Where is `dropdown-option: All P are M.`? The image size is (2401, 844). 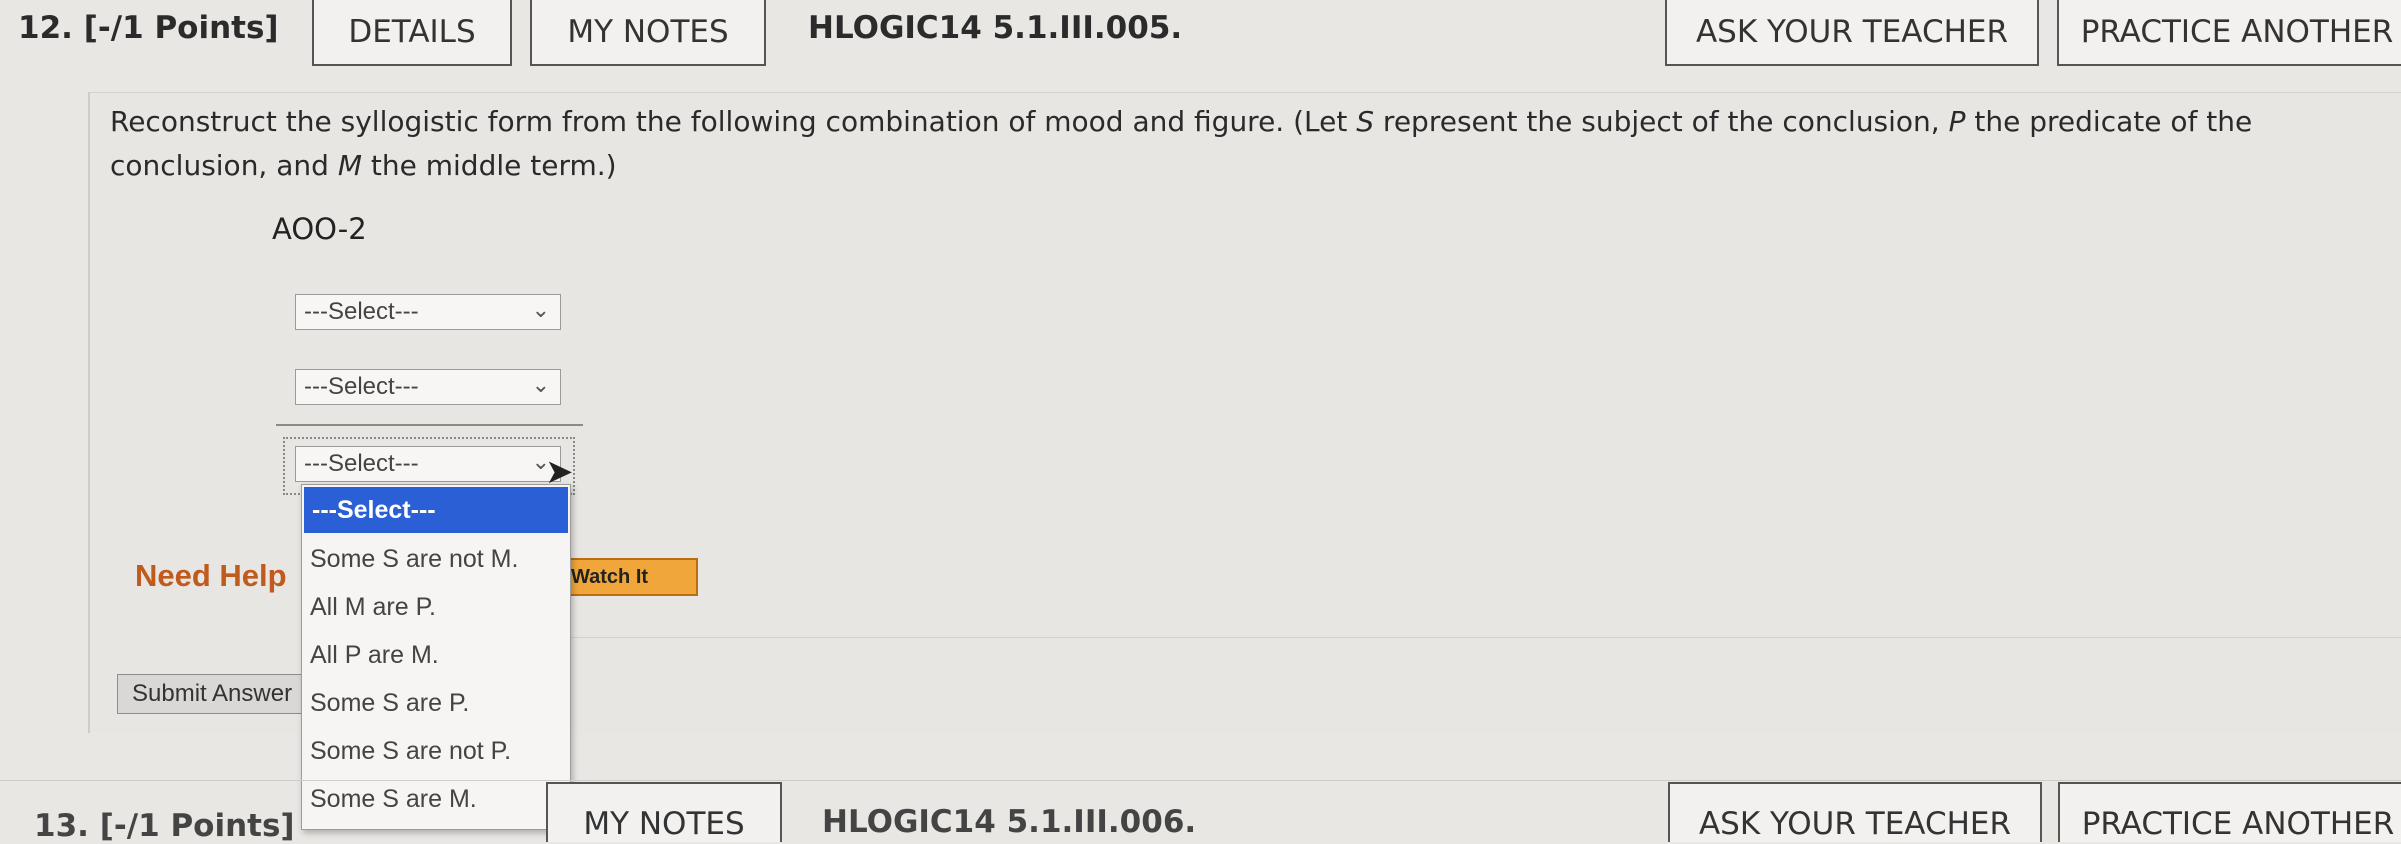 dropdown-option: All P are M. is located at coordinates (436, 655).